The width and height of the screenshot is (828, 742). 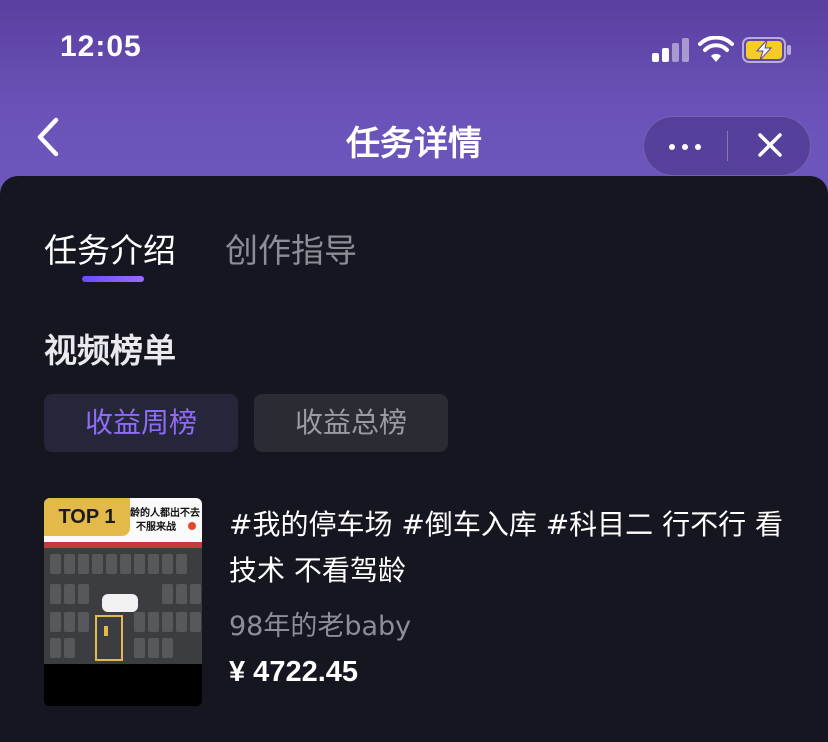 I want to click on mini-program-capsule, so click(x=727, y=146).